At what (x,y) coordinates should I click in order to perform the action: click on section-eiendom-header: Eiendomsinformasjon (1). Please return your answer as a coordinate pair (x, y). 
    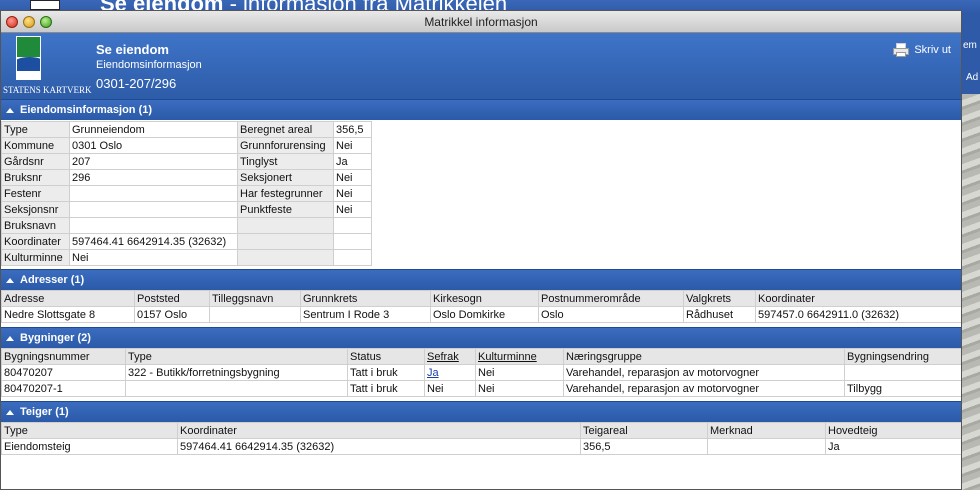
    Looking at the image, I should click on (481, 109).